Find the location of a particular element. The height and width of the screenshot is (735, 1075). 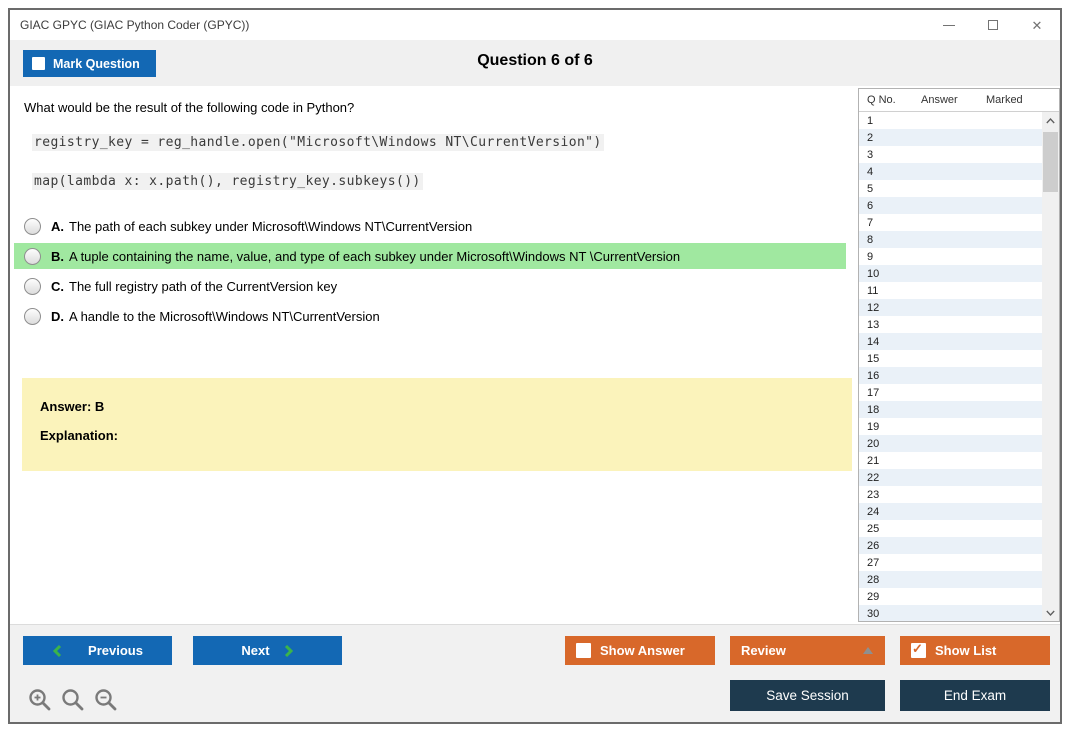

question-number: 19 is located at coordinates (873, 426).